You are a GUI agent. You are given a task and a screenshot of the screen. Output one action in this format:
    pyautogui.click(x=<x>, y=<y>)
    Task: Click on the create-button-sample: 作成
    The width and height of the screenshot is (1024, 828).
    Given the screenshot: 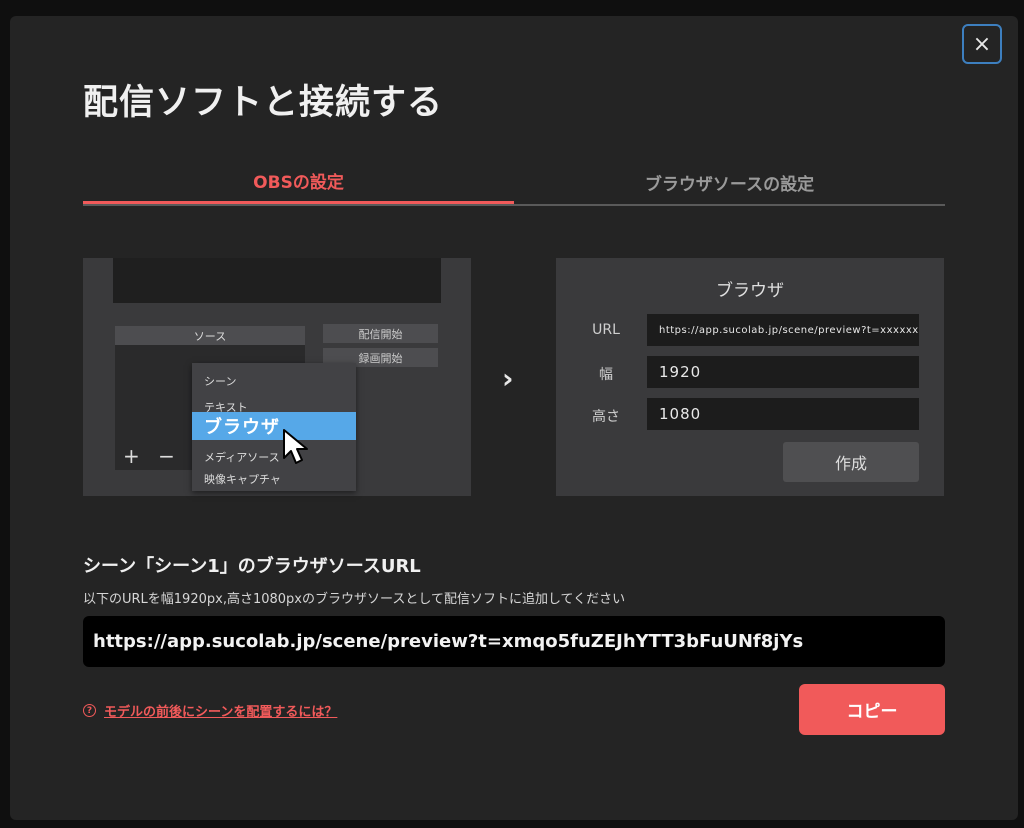 What is the action you would take?
    pyautogui.click(x=851, y=462)
    